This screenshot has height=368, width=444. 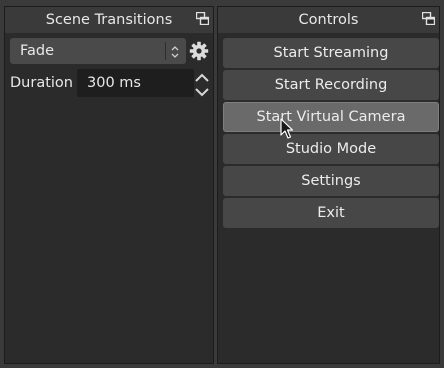 What do you see at coordinates (331, 117) in the screenshot?
I see `start-virtual-camera-button: Start Virtual Camera` at bounding box center [331, 117].